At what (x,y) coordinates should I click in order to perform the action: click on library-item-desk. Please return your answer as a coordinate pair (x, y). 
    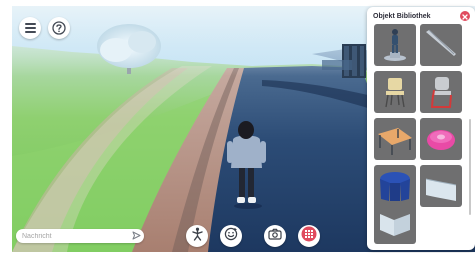
    Looking at the image, I should click on (395, 139).